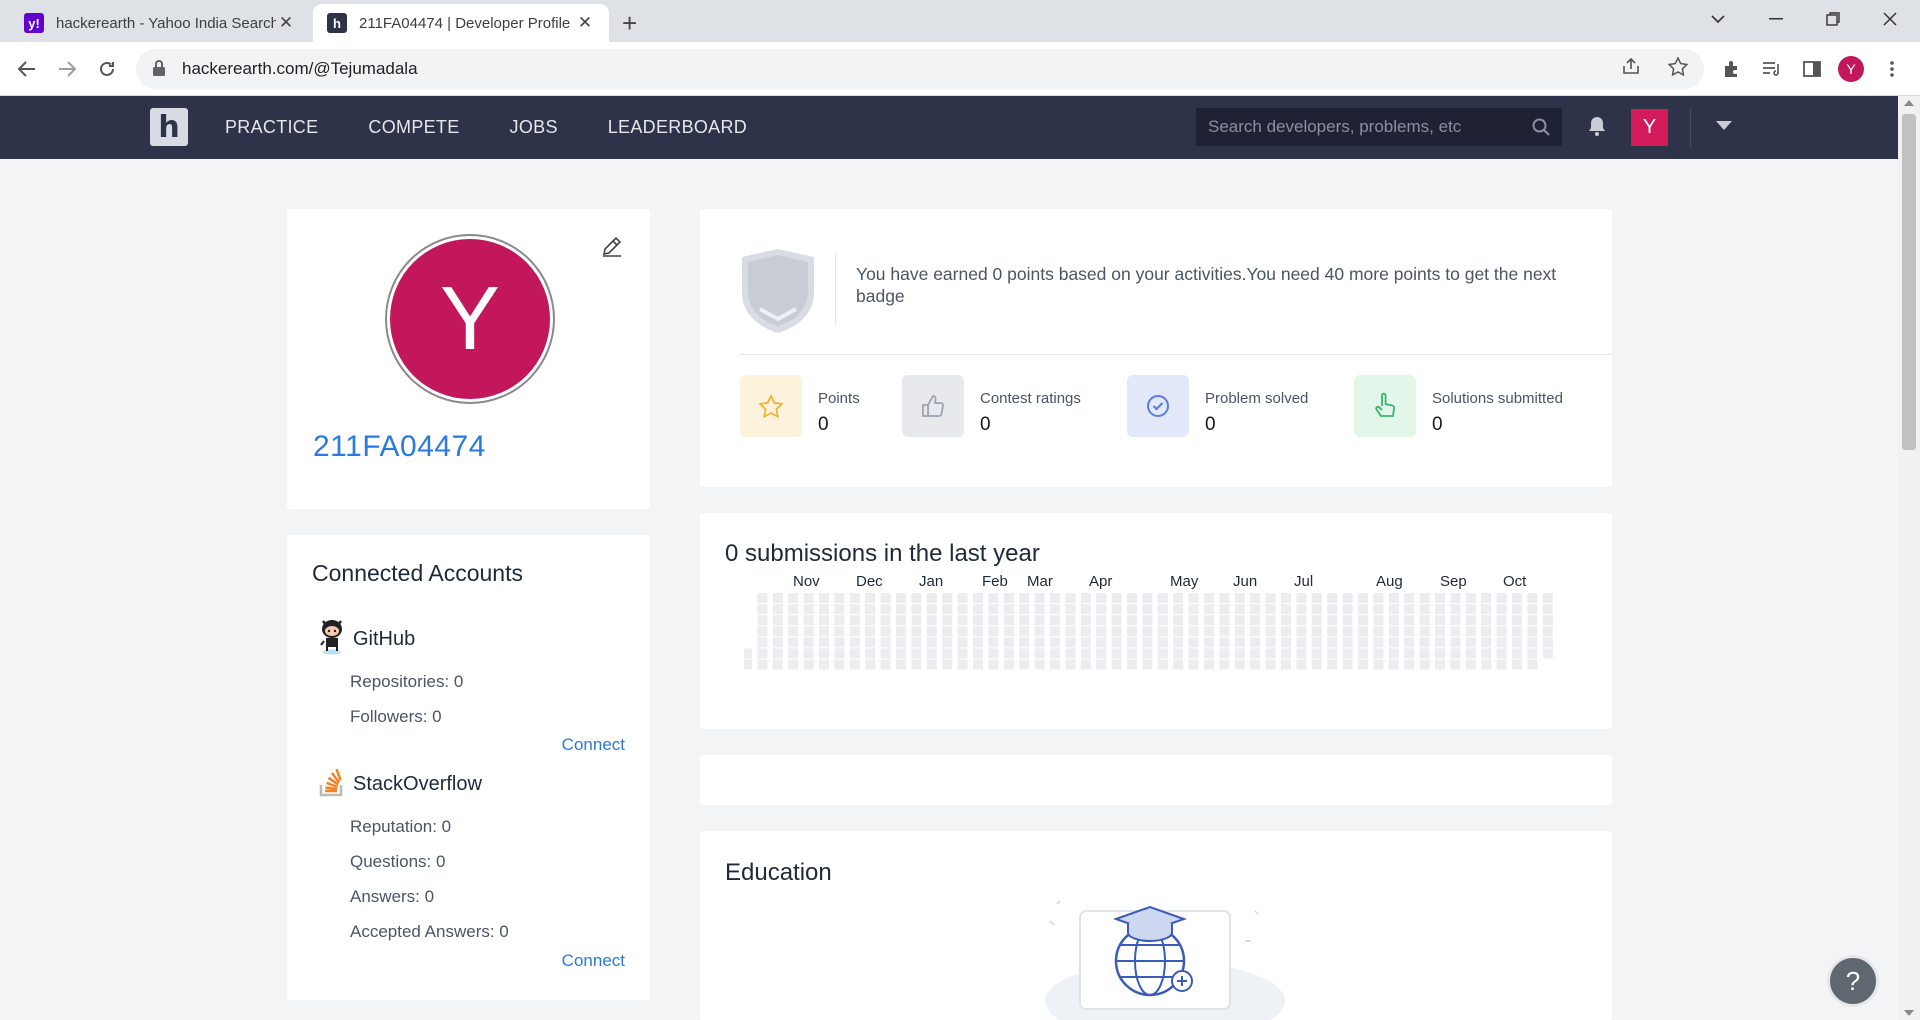  I want to click on new-tab-icon: +, so click(629, 23).